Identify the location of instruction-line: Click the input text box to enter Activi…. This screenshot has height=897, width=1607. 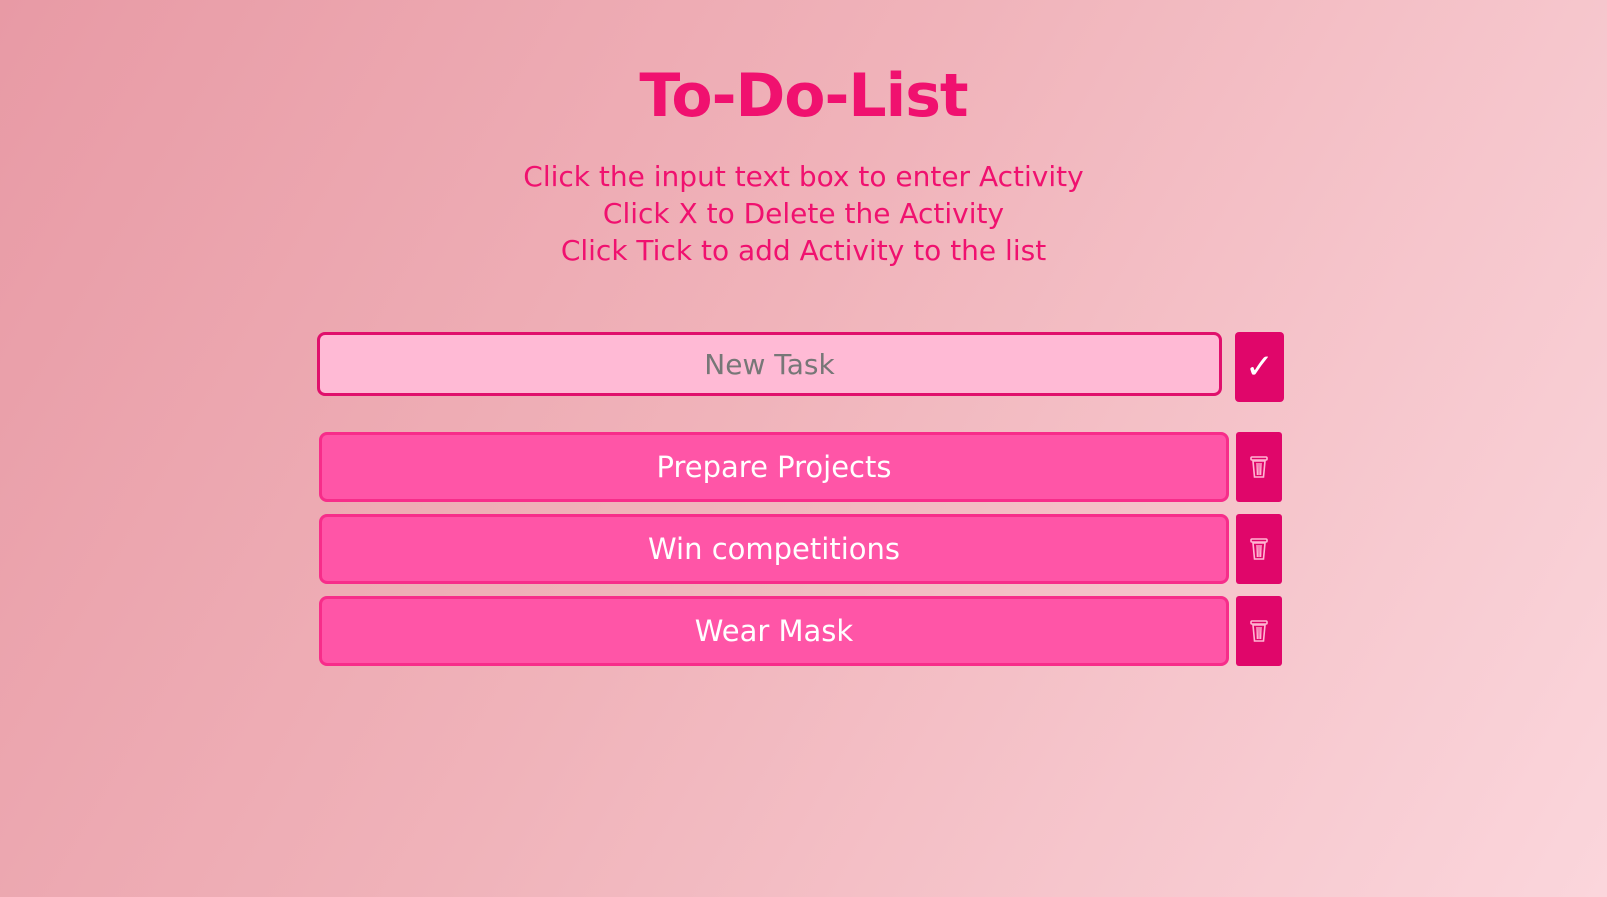
(803, 176).